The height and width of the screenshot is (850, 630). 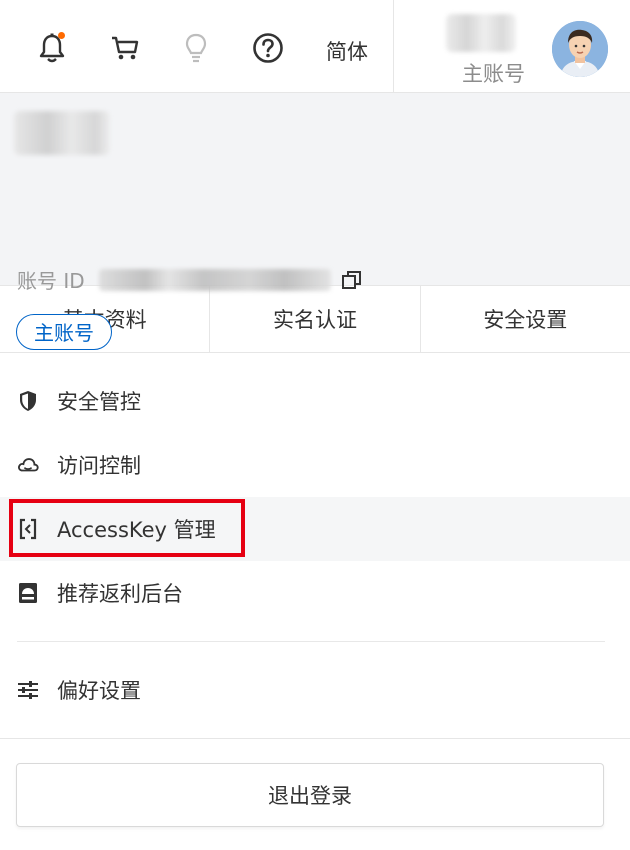 What do you see at coordinates (525, 319) in the screenshot?
I see `tab-security-settings: 安全设置` at bounding box center [525, 319].